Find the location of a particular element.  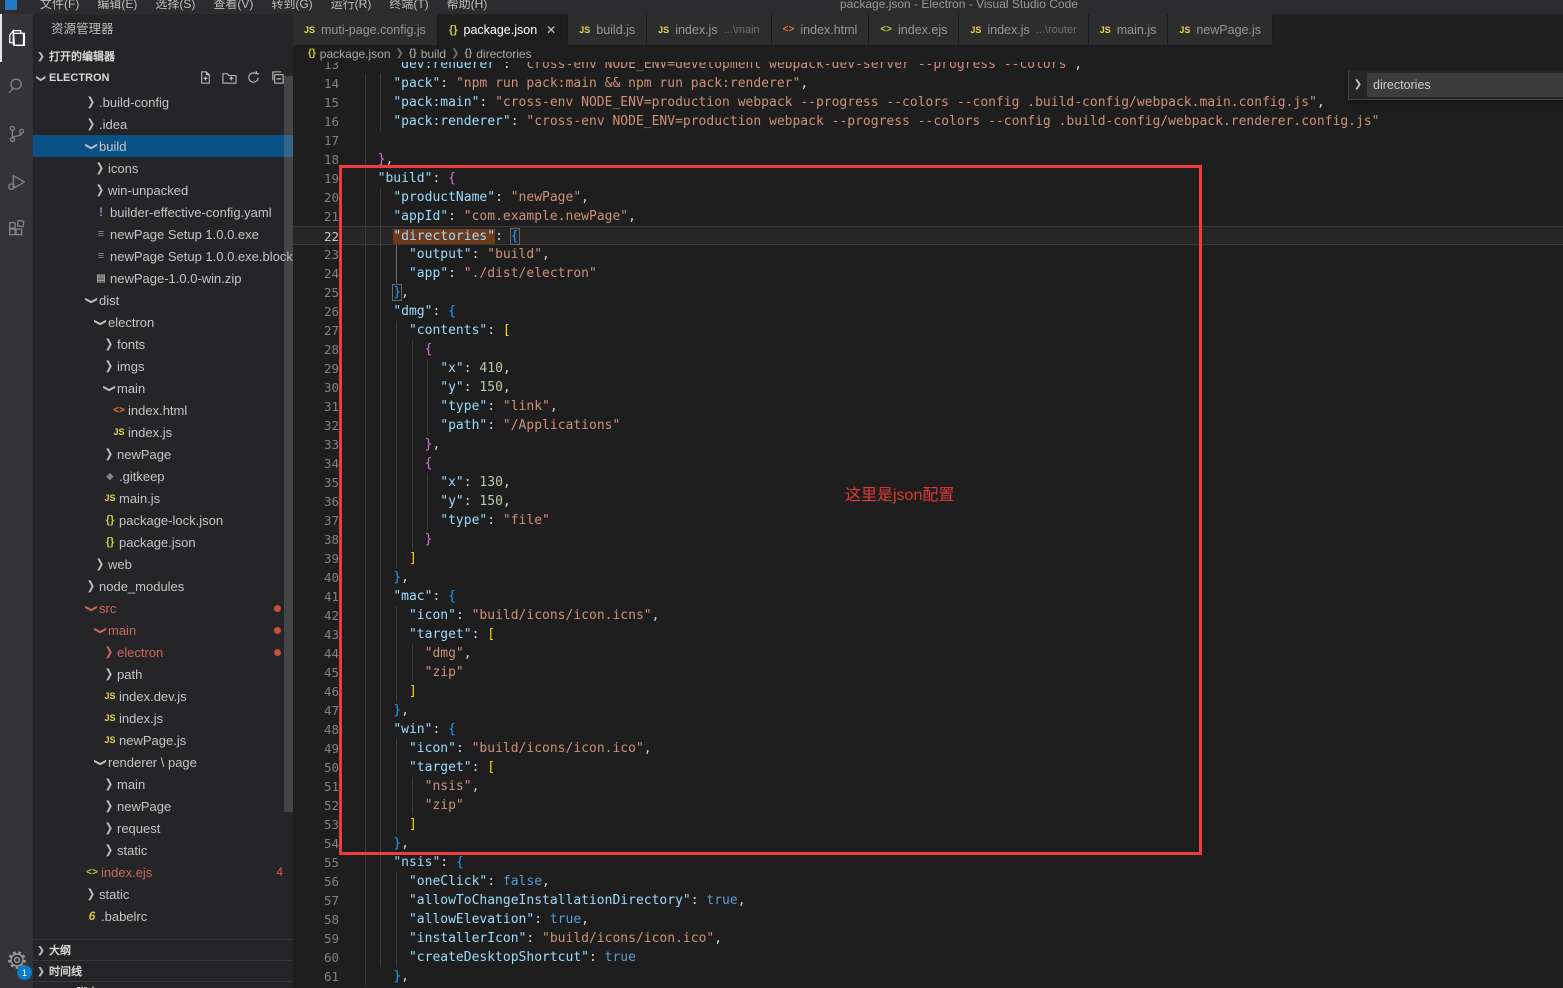

source-control-icon is located at coordinates (16, 134).